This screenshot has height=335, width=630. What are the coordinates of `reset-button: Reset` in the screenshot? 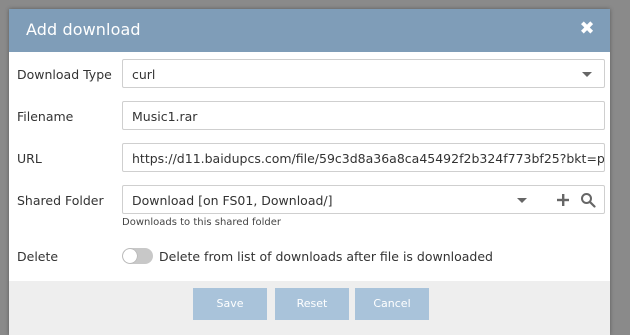 It's located at (312, 304).